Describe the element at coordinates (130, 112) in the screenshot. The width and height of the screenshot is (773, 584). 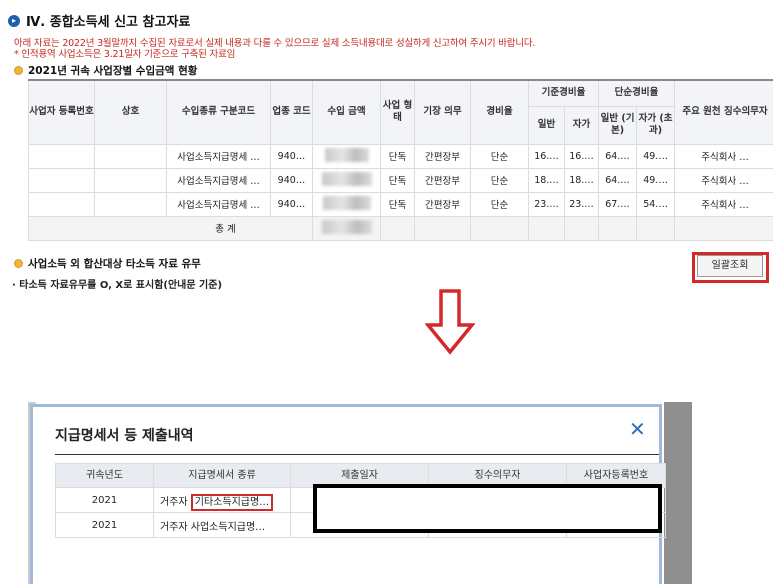
I see `col-name: 상호` at that location.